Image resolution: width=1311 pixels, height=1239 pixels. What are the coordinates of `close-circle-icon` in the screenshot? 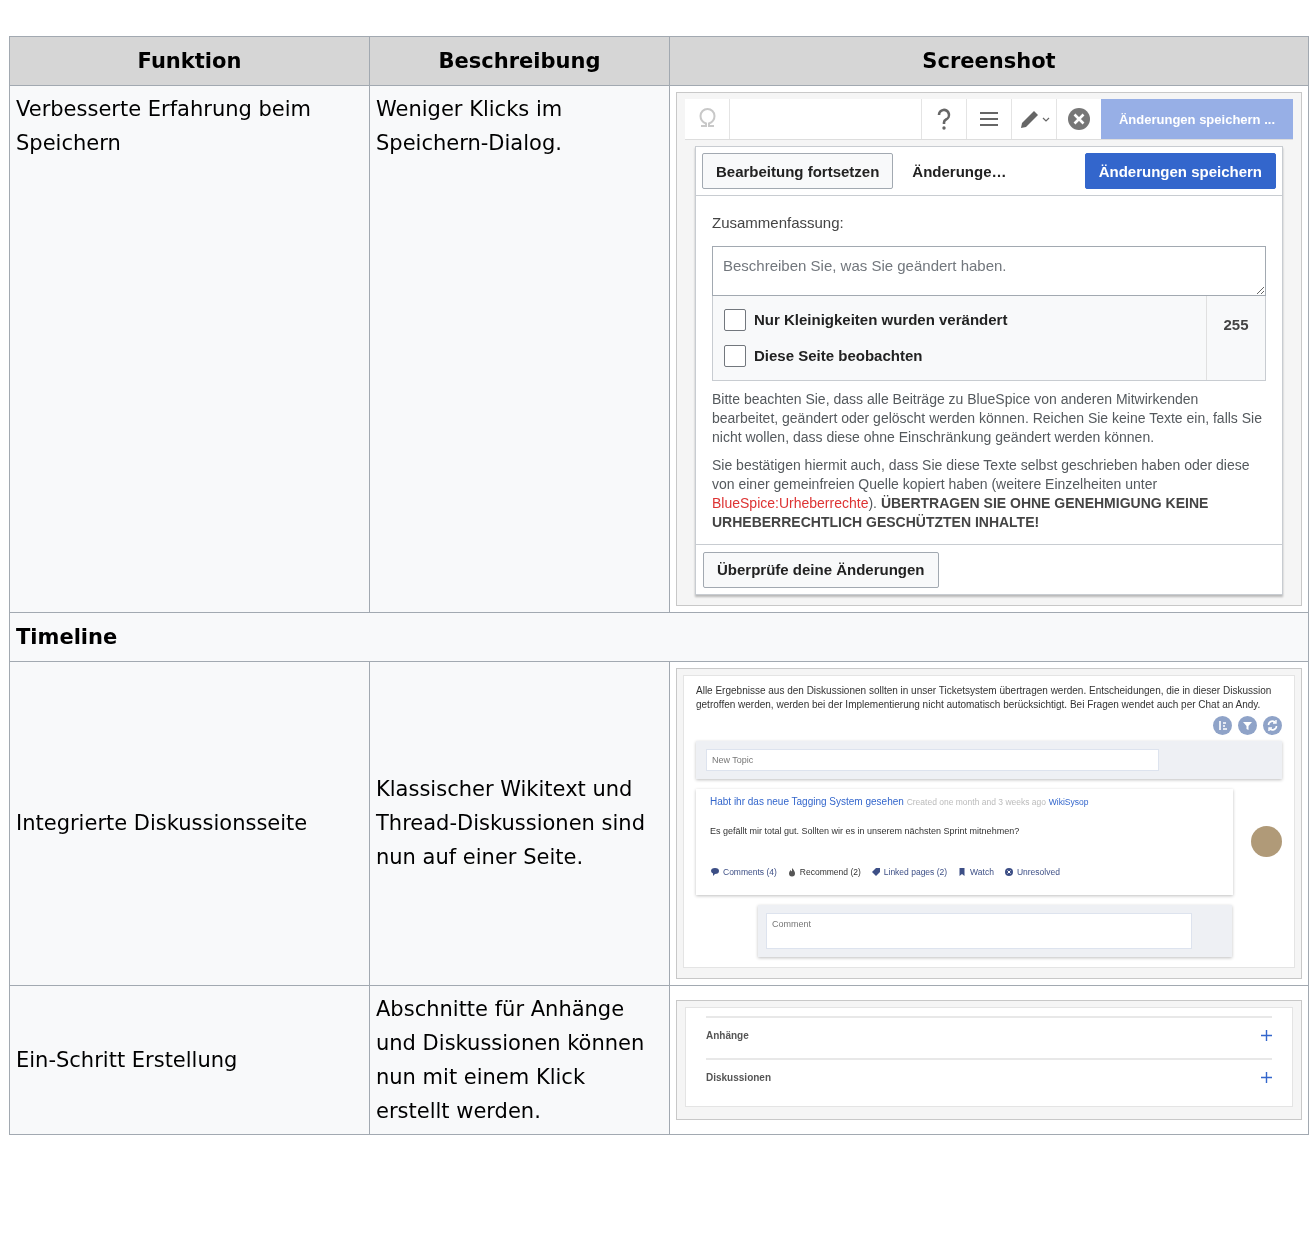 It's located at (1008, 871).